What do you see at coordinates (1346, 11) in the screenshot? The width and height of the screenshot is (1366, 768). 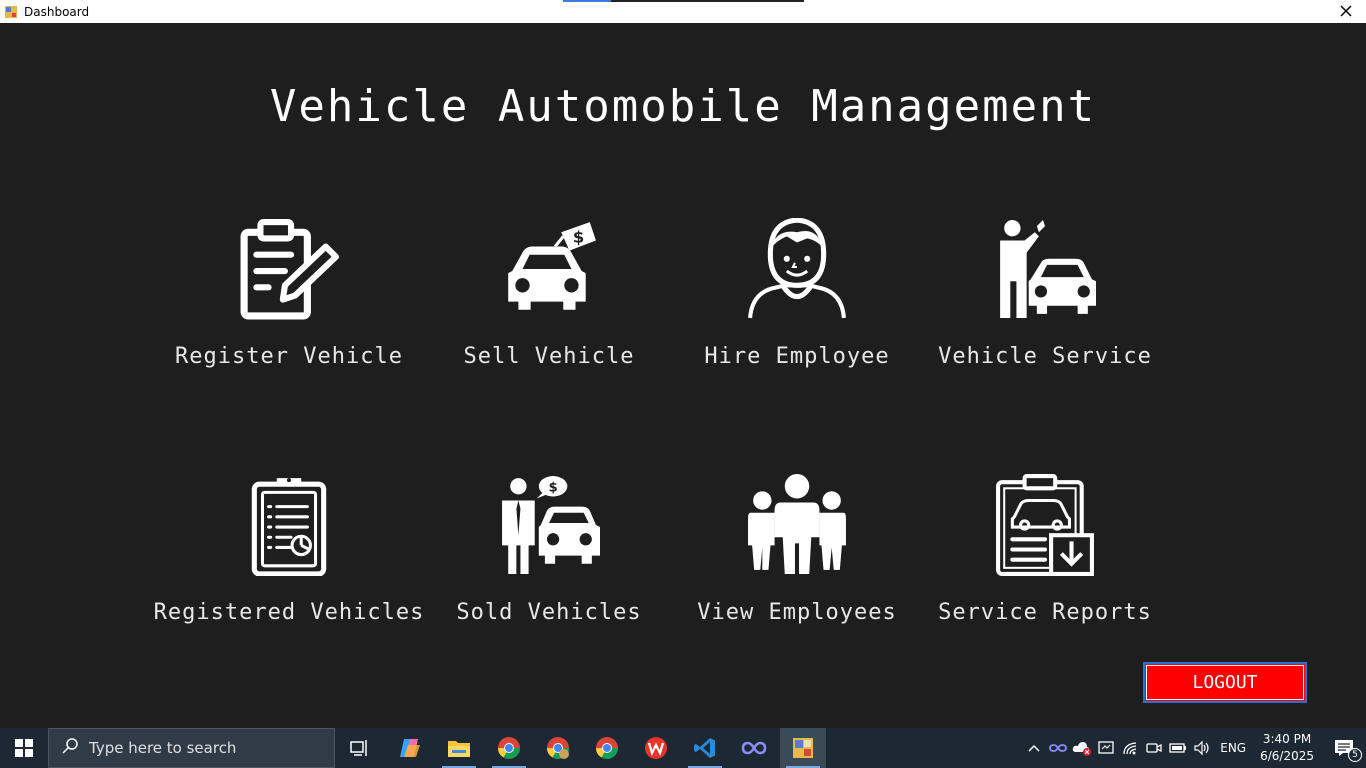 I see `close-icon` at bounding box center [1346, 11].